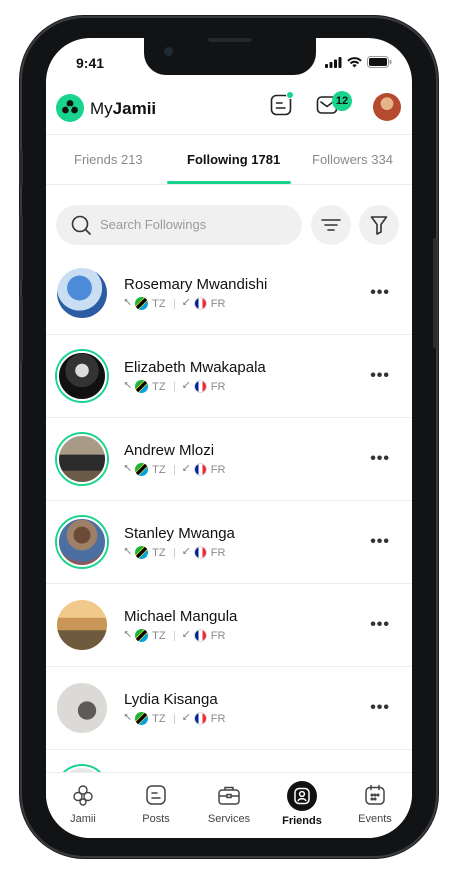  Describe the element at coordinates (229, 134) in the screenshot. I see `header-divider` at that location.